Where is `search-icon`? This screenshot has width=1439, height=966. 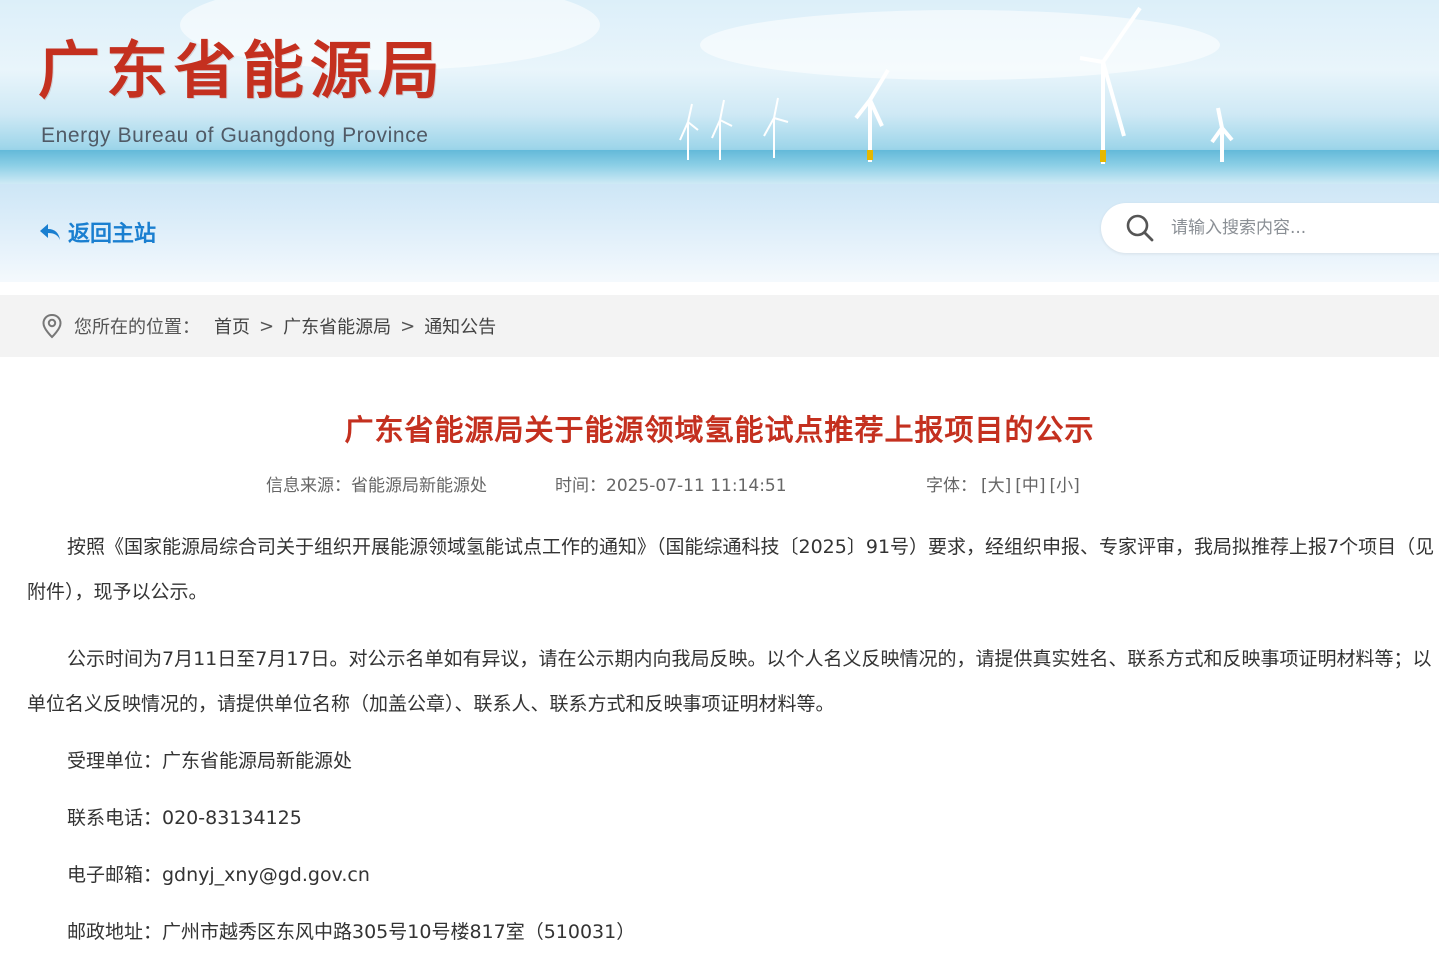 search-icon is located at coordinates (1140, 228).